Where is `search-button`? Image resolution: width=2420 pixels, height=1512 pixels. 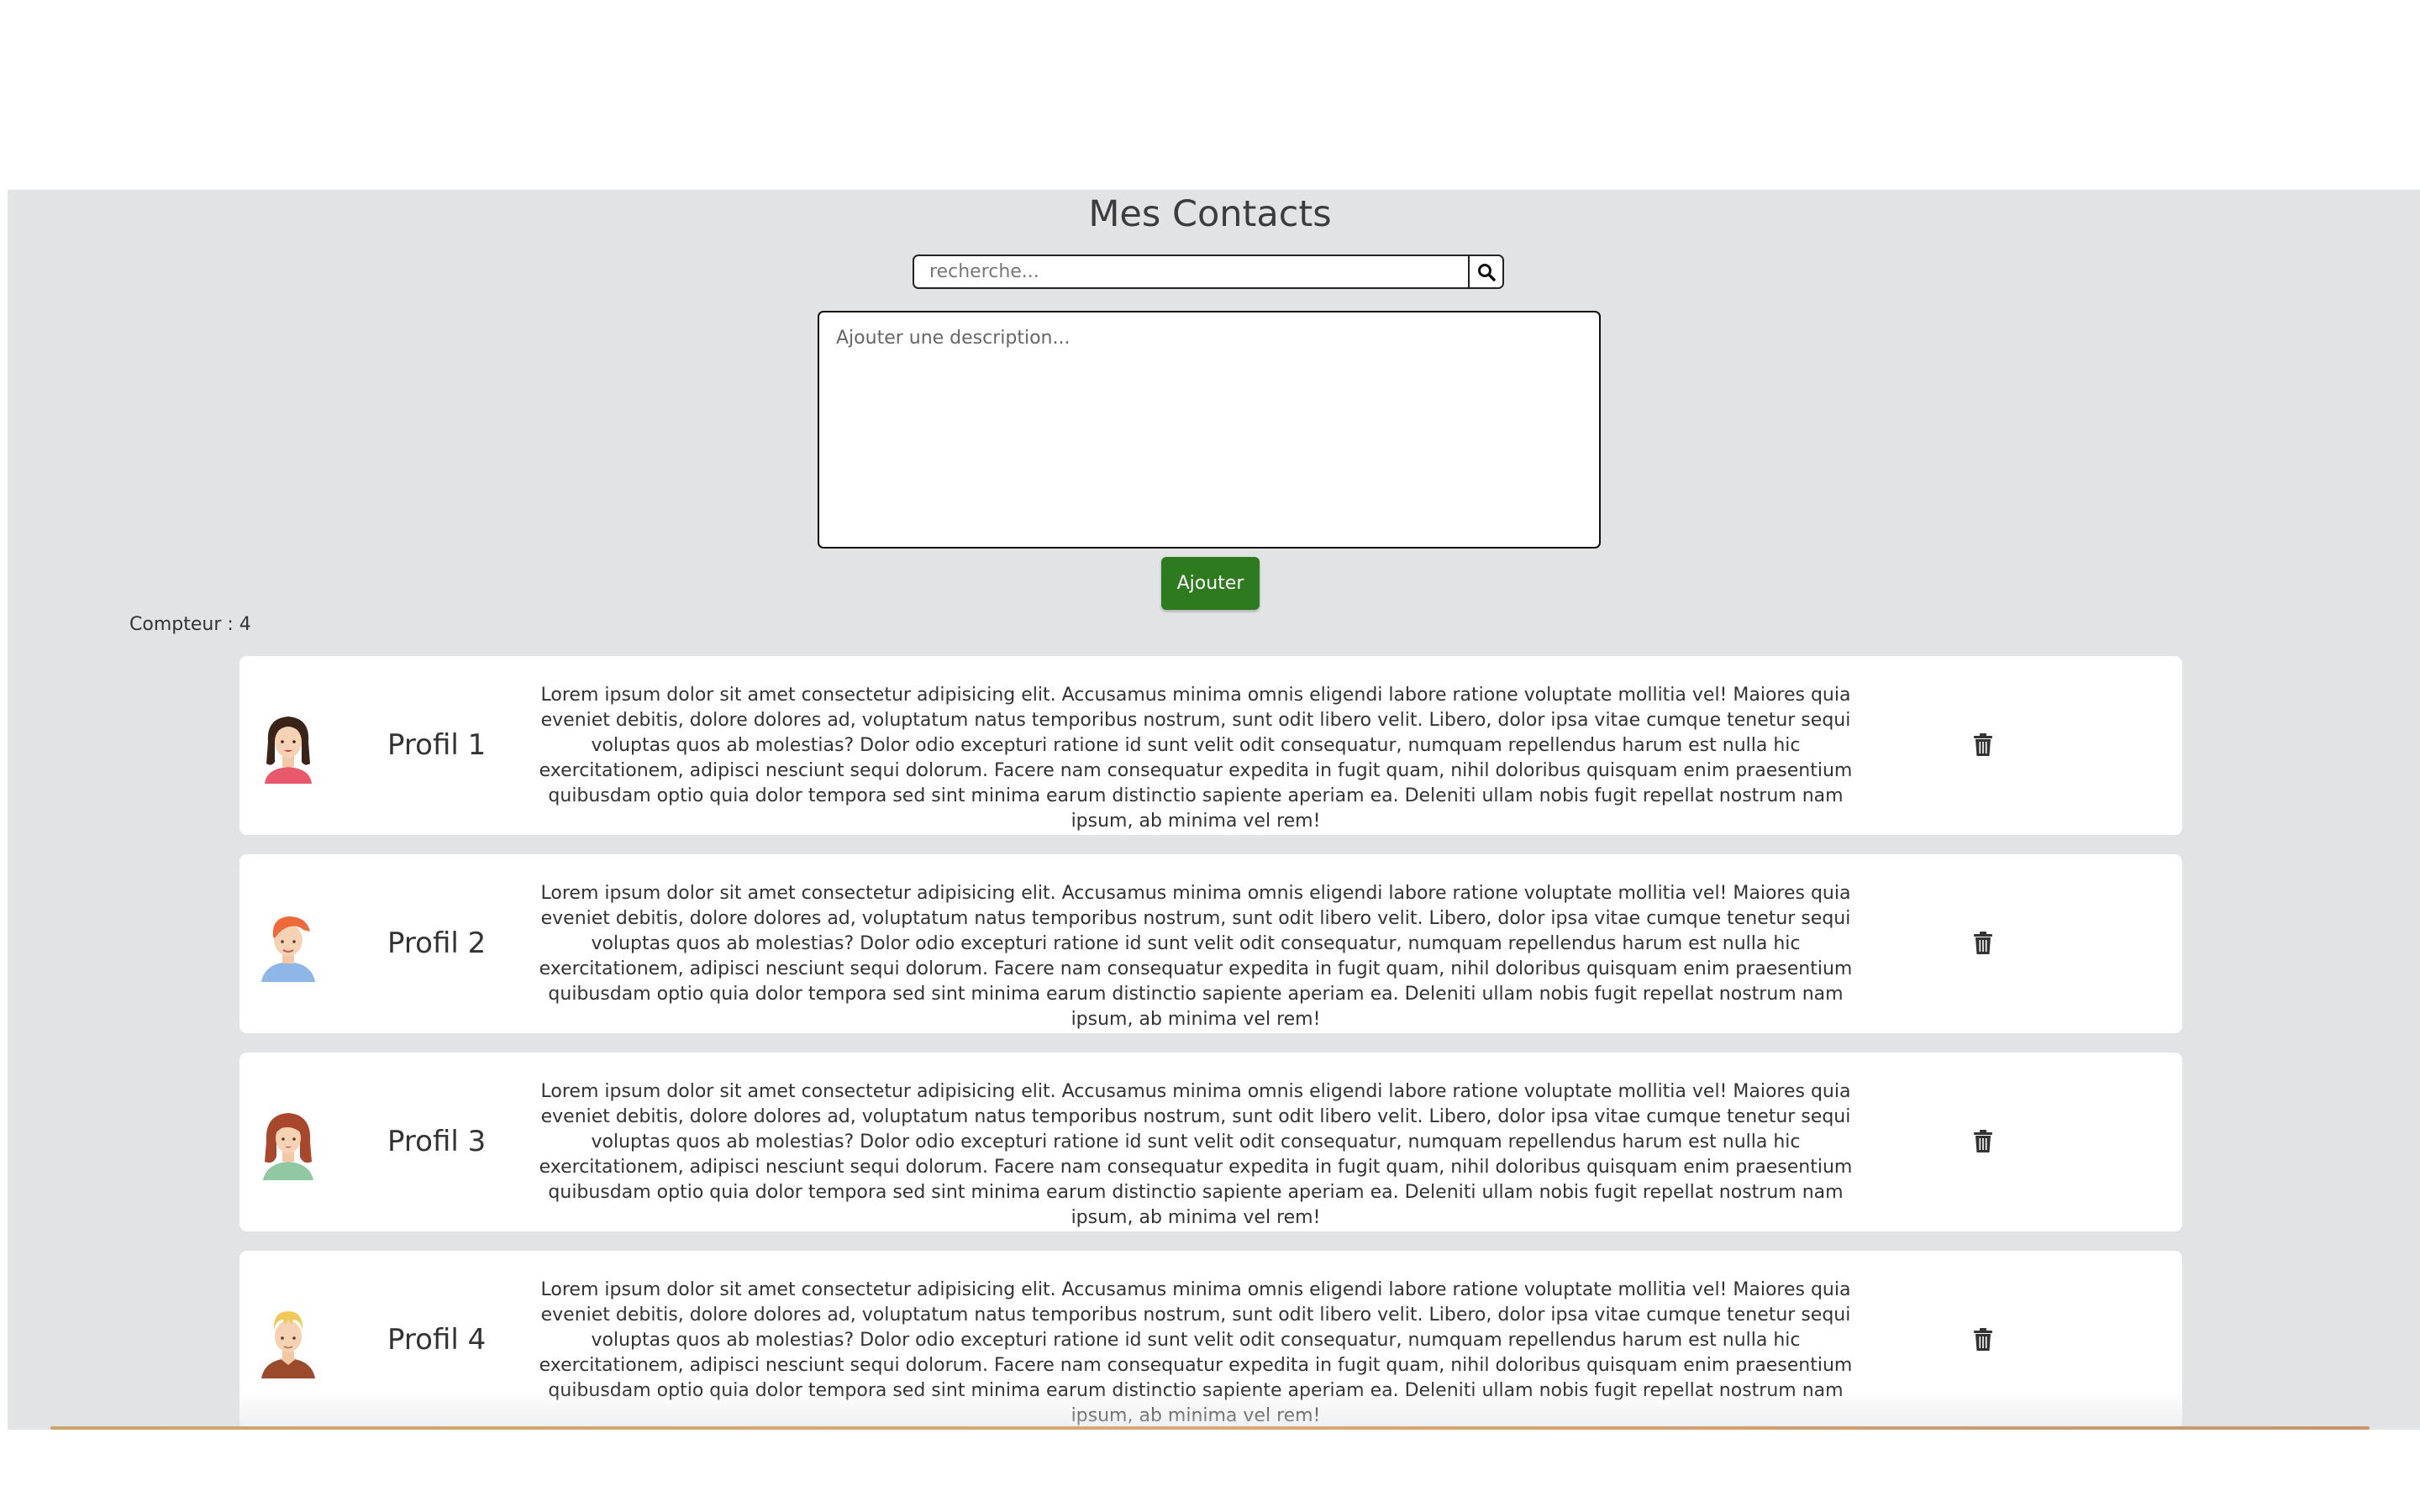
search-button is located at coordinates (1485, 271).